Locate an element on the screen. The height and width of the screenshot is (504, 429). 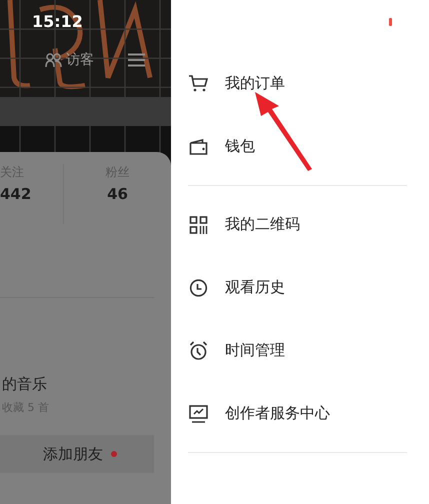
cart-icon is located at coordinates (198, 83).